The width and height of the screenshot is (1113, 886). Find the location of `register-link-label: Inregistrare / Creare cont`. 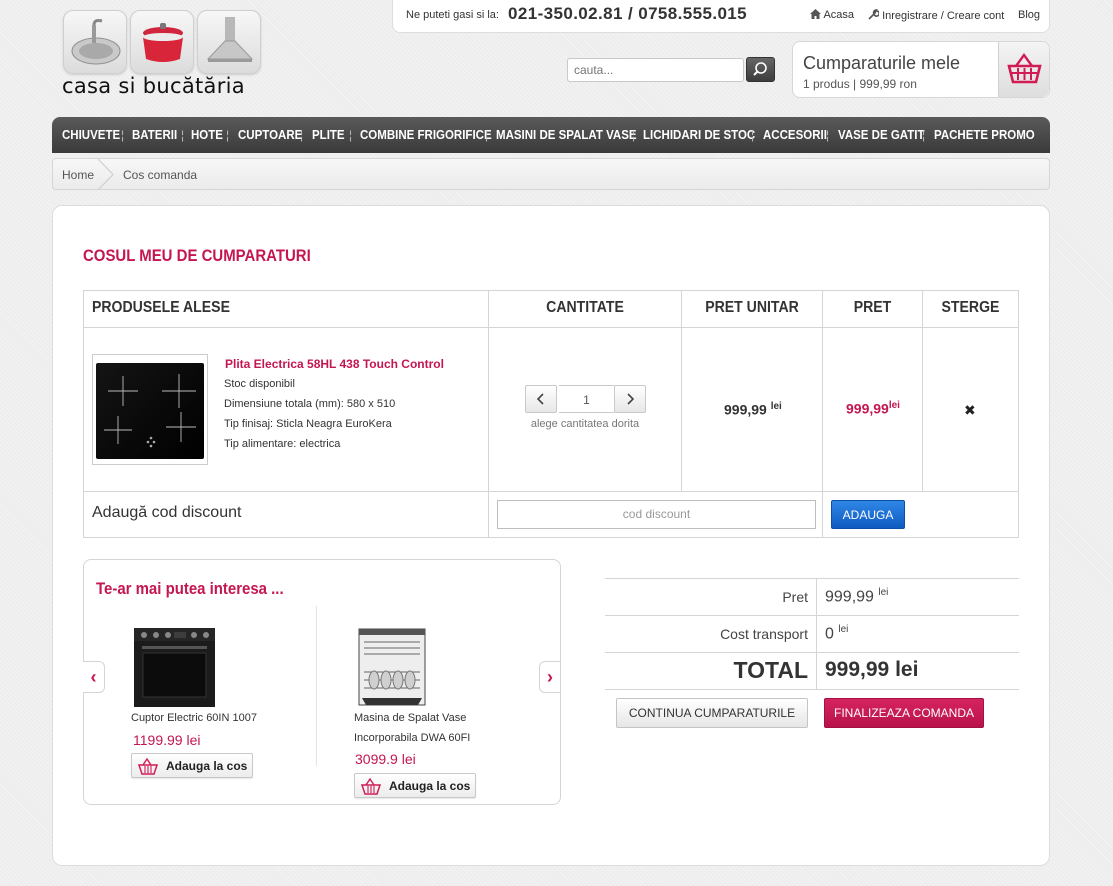

register-link-label: Inregistrare / Creare cont is located at coordinates (943, 16).